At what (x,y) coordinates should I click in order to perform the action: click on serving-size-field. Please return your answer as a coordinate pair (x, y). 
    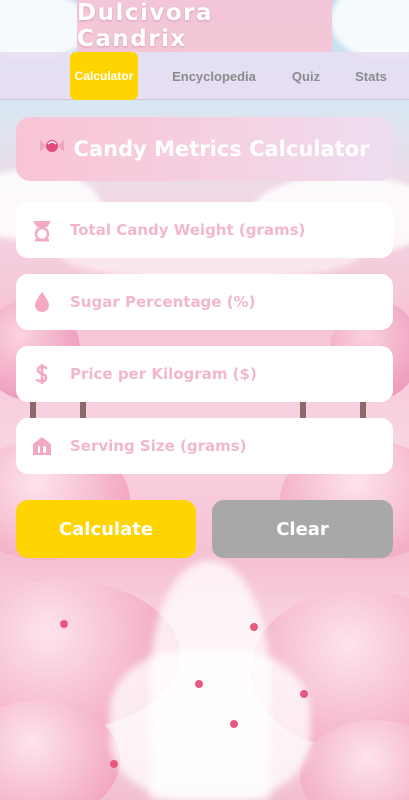
    Looking at the image, I should click on (204, 446).